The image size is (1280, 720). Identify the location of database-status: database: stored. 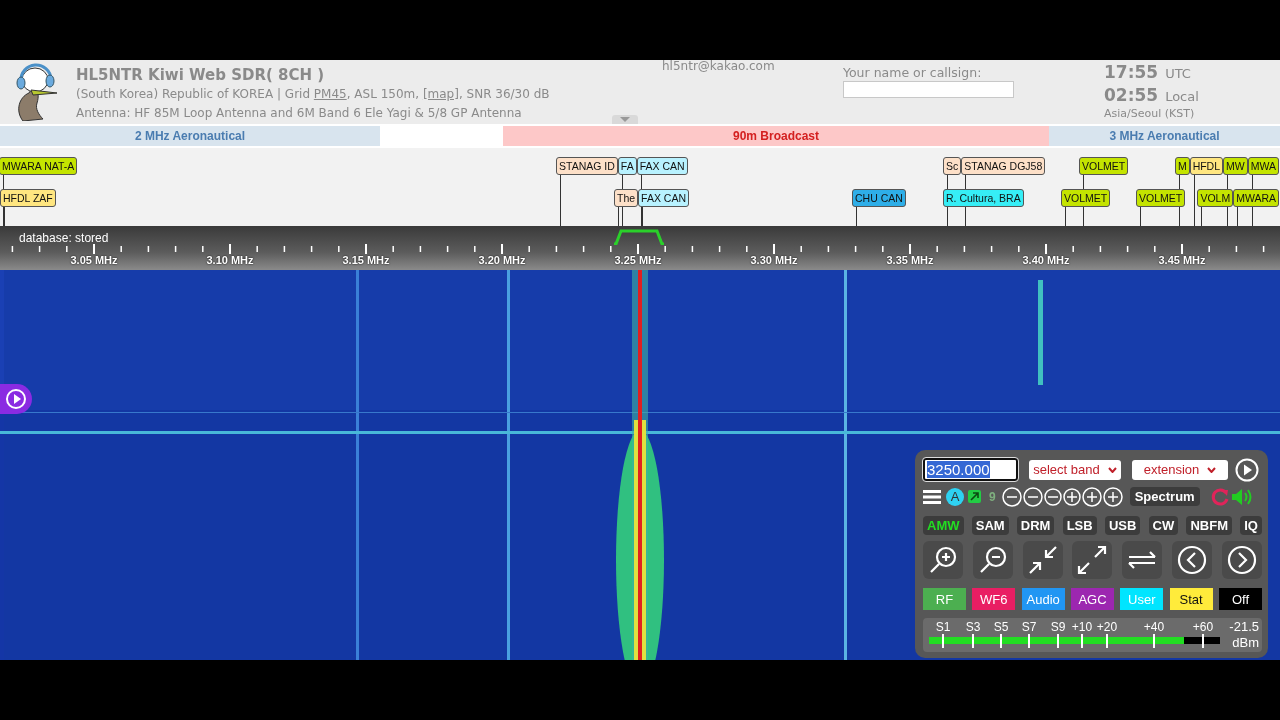
(64, 238).